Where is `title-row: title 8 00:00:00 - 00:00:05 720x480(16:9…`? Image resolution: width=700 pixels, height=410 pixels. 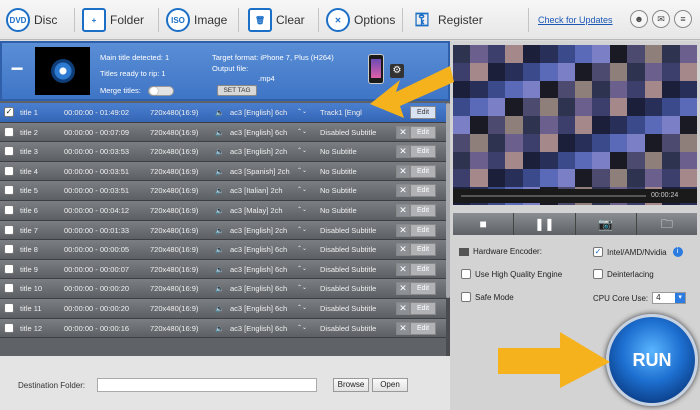
title-row: title 8 00:00:00 - 00:00:05 720x480(16:9… is located at coordinates (223, 250).